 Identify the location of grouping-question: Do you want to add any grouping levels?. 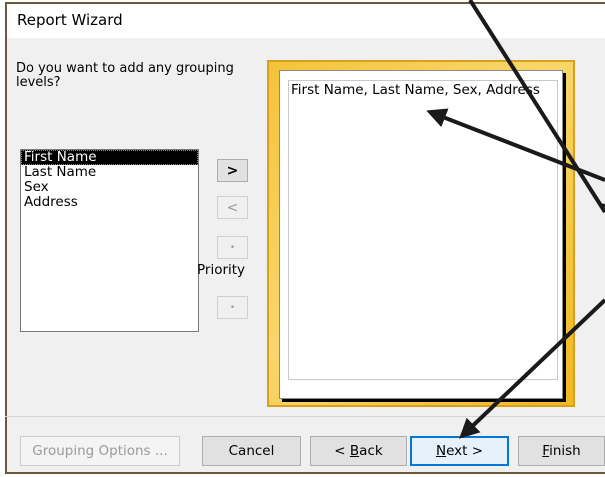
(125, 75).